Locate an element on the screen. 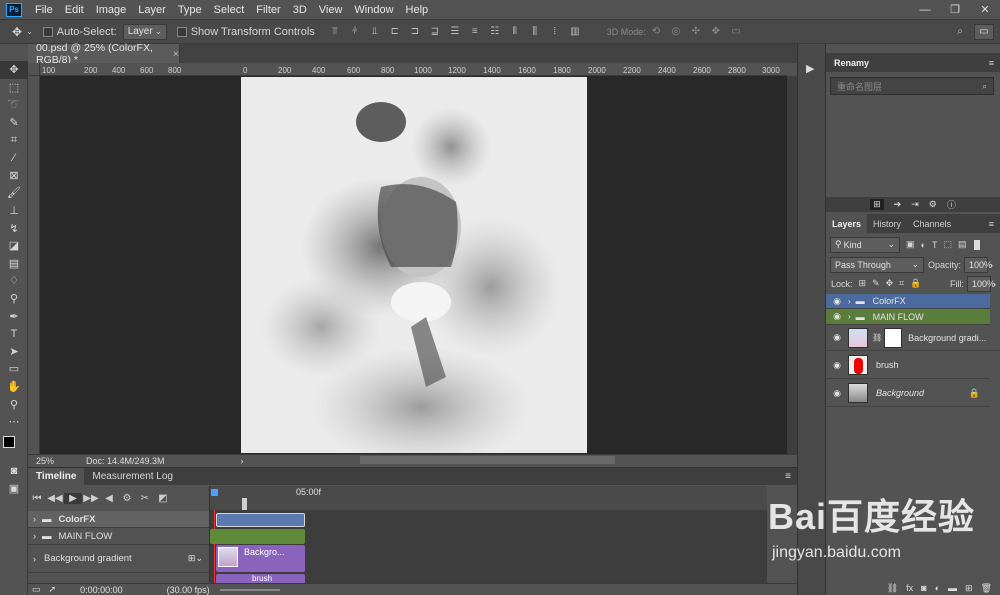 This screenshot has width=1000, height=595. timeline-row-colorfx: › ▬ ColorFX is located at coordinates (118, 519).